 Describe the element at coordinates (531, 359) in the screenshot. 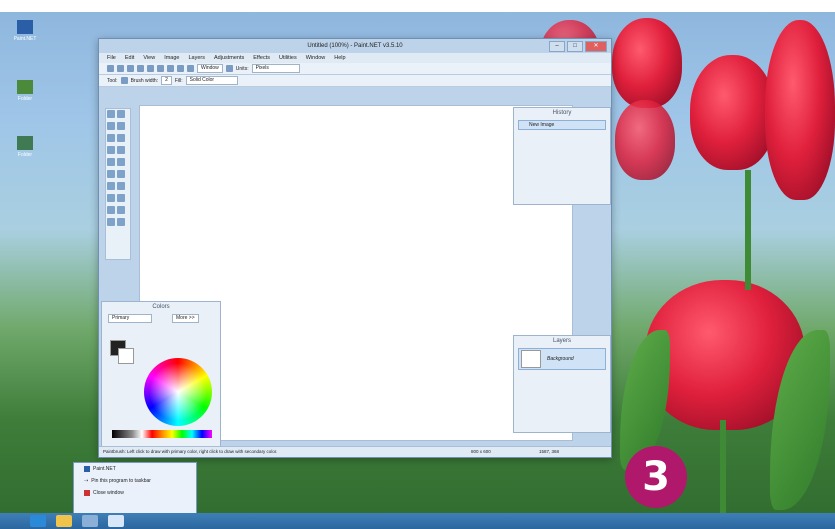

I see `layer-thumbnail` at that location.